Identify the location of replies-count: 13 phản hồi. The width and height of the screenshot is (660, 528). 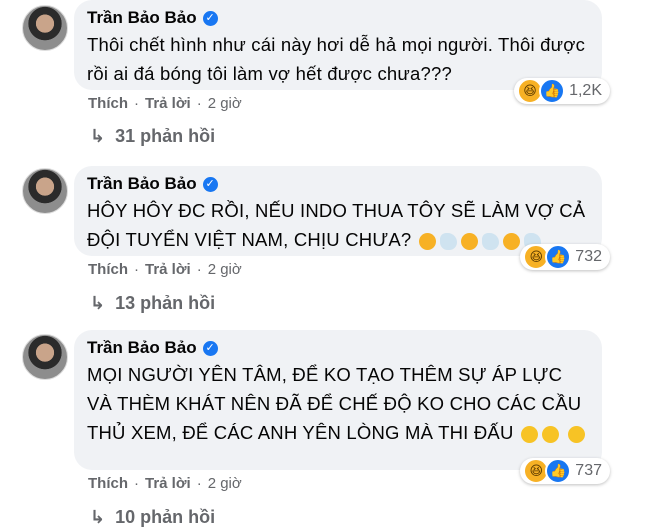
(165, 303).